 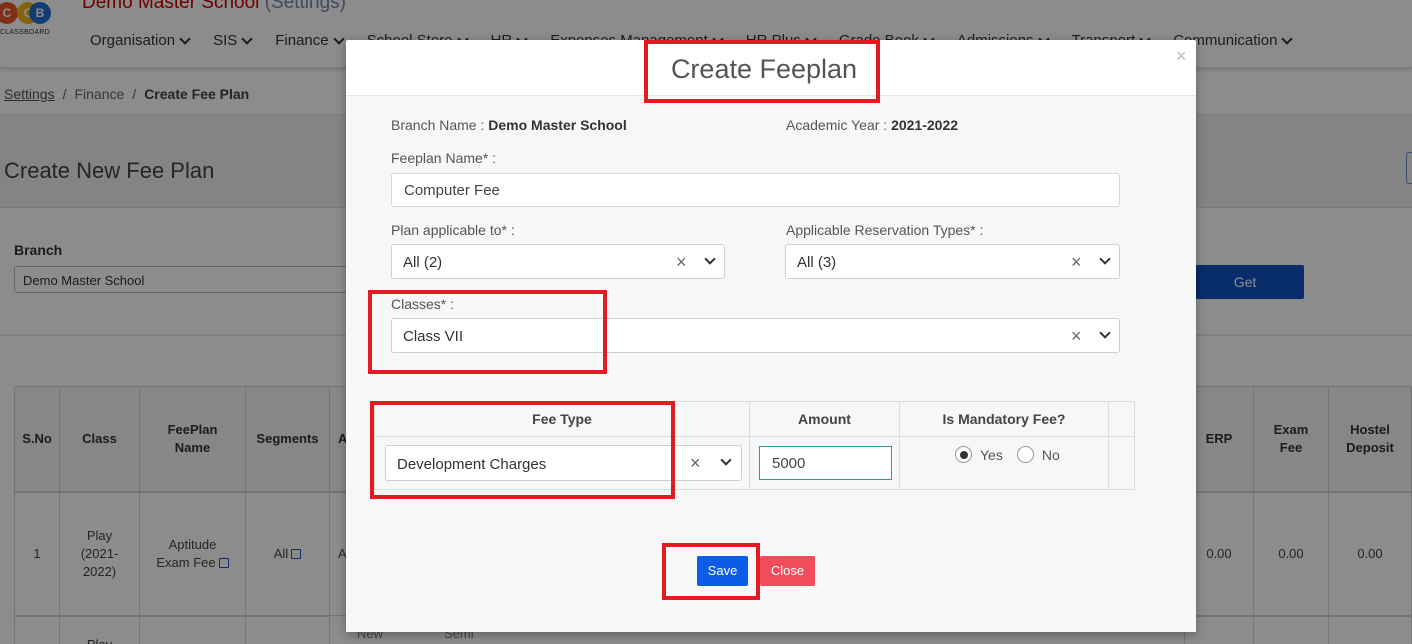 What do you see at coordinates (558, 261) in the screenshot?
I see `plan-applicable-select: All (2) ×` at bounding box center [558, 261].